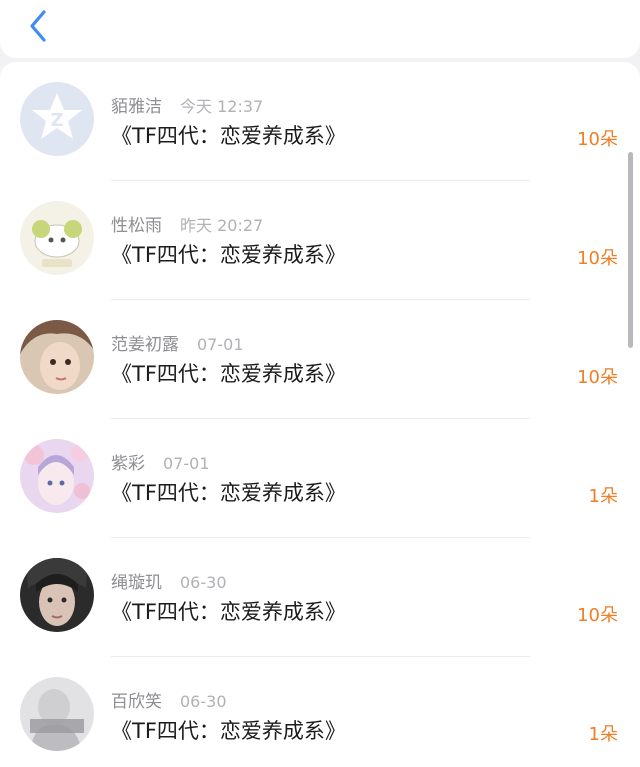  I want to click on back-button, so click(38, 26).